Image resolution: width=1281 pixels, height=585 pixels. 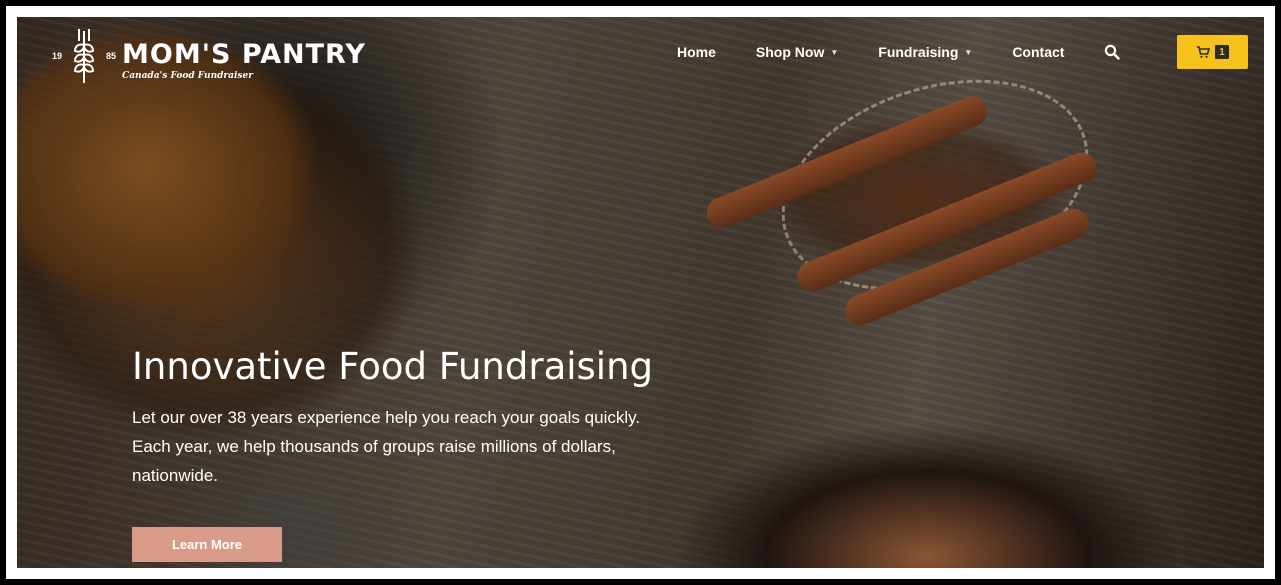 What do you see at coordinates (393, 366) in the screenshot?
I see `hero-headline: Innovative Food Fundraising` at bounding box center [393, 366].